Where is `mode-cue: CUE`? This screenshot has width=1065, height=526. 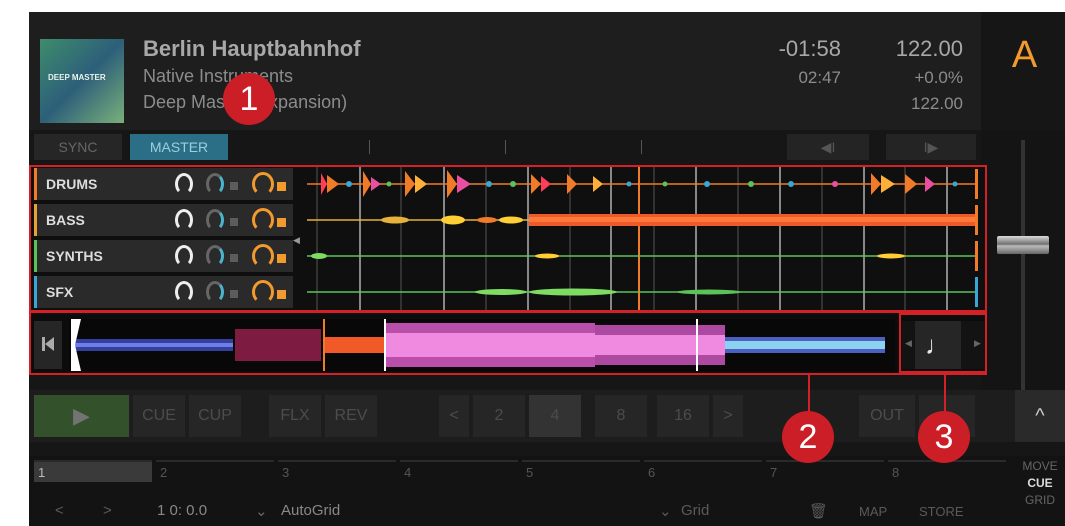
mode-cue: CUE is located at coordinates (1040, 483).